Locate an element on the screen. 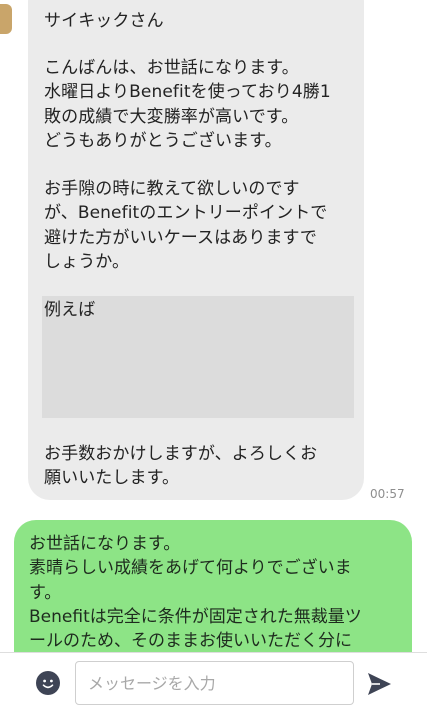 The width and height of the screenshot is (427, 713). message-composer is located at coordinates (213, 682).